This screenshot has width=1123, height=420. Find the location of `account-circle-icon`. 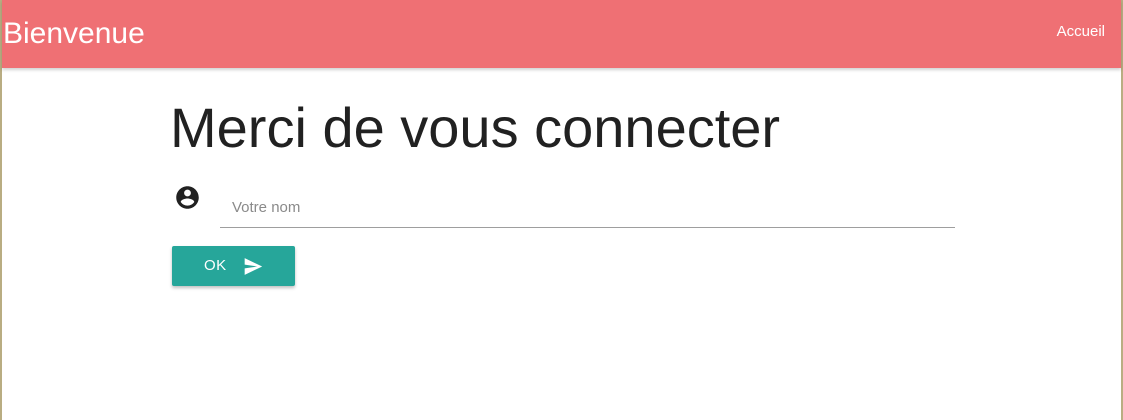

account-circle-icon is located at coordinates (187, 197).